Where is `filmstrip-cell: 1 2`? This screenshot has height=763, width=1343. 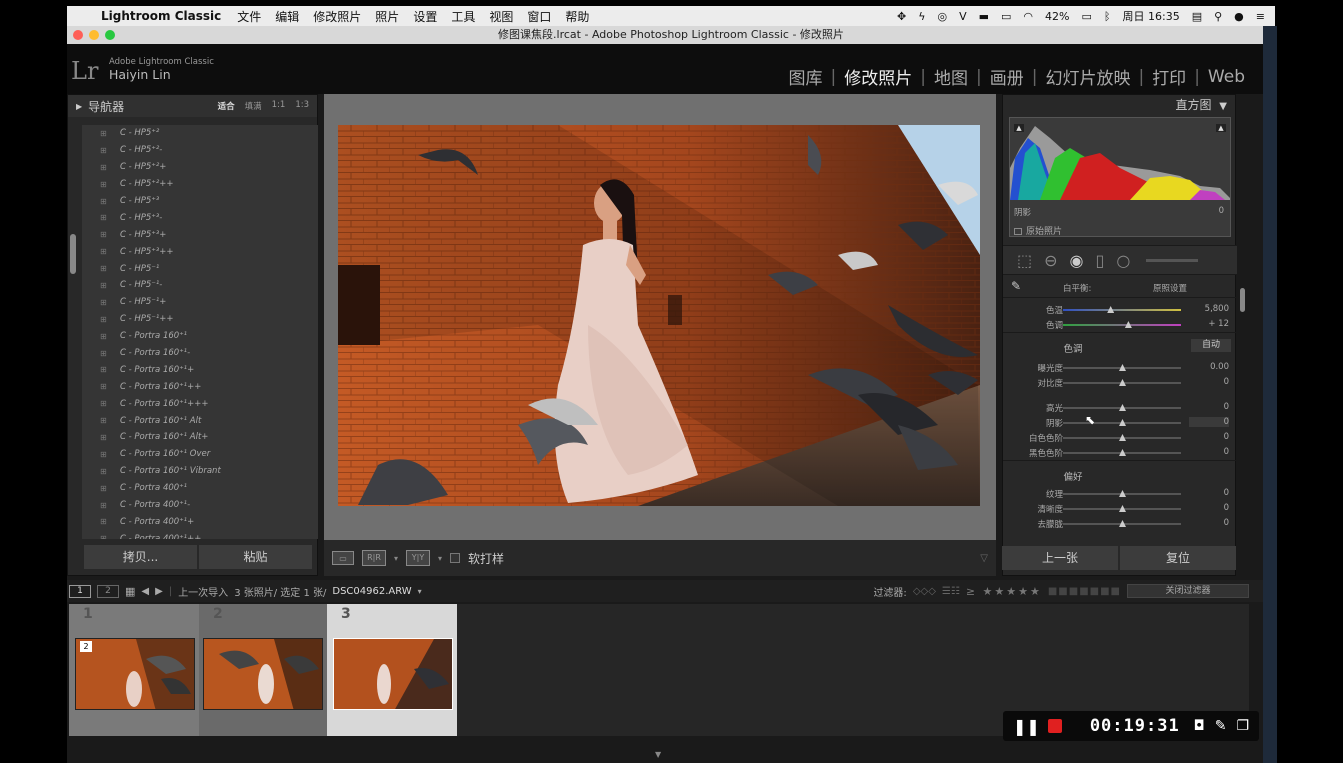
filmstrip-cell: 1 2 is located at coordinates (134, 670).